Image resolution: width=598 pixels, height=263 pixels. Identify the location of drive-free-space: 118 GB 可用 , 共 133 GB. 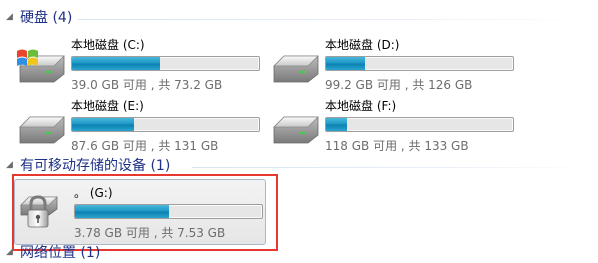
(397, 146).